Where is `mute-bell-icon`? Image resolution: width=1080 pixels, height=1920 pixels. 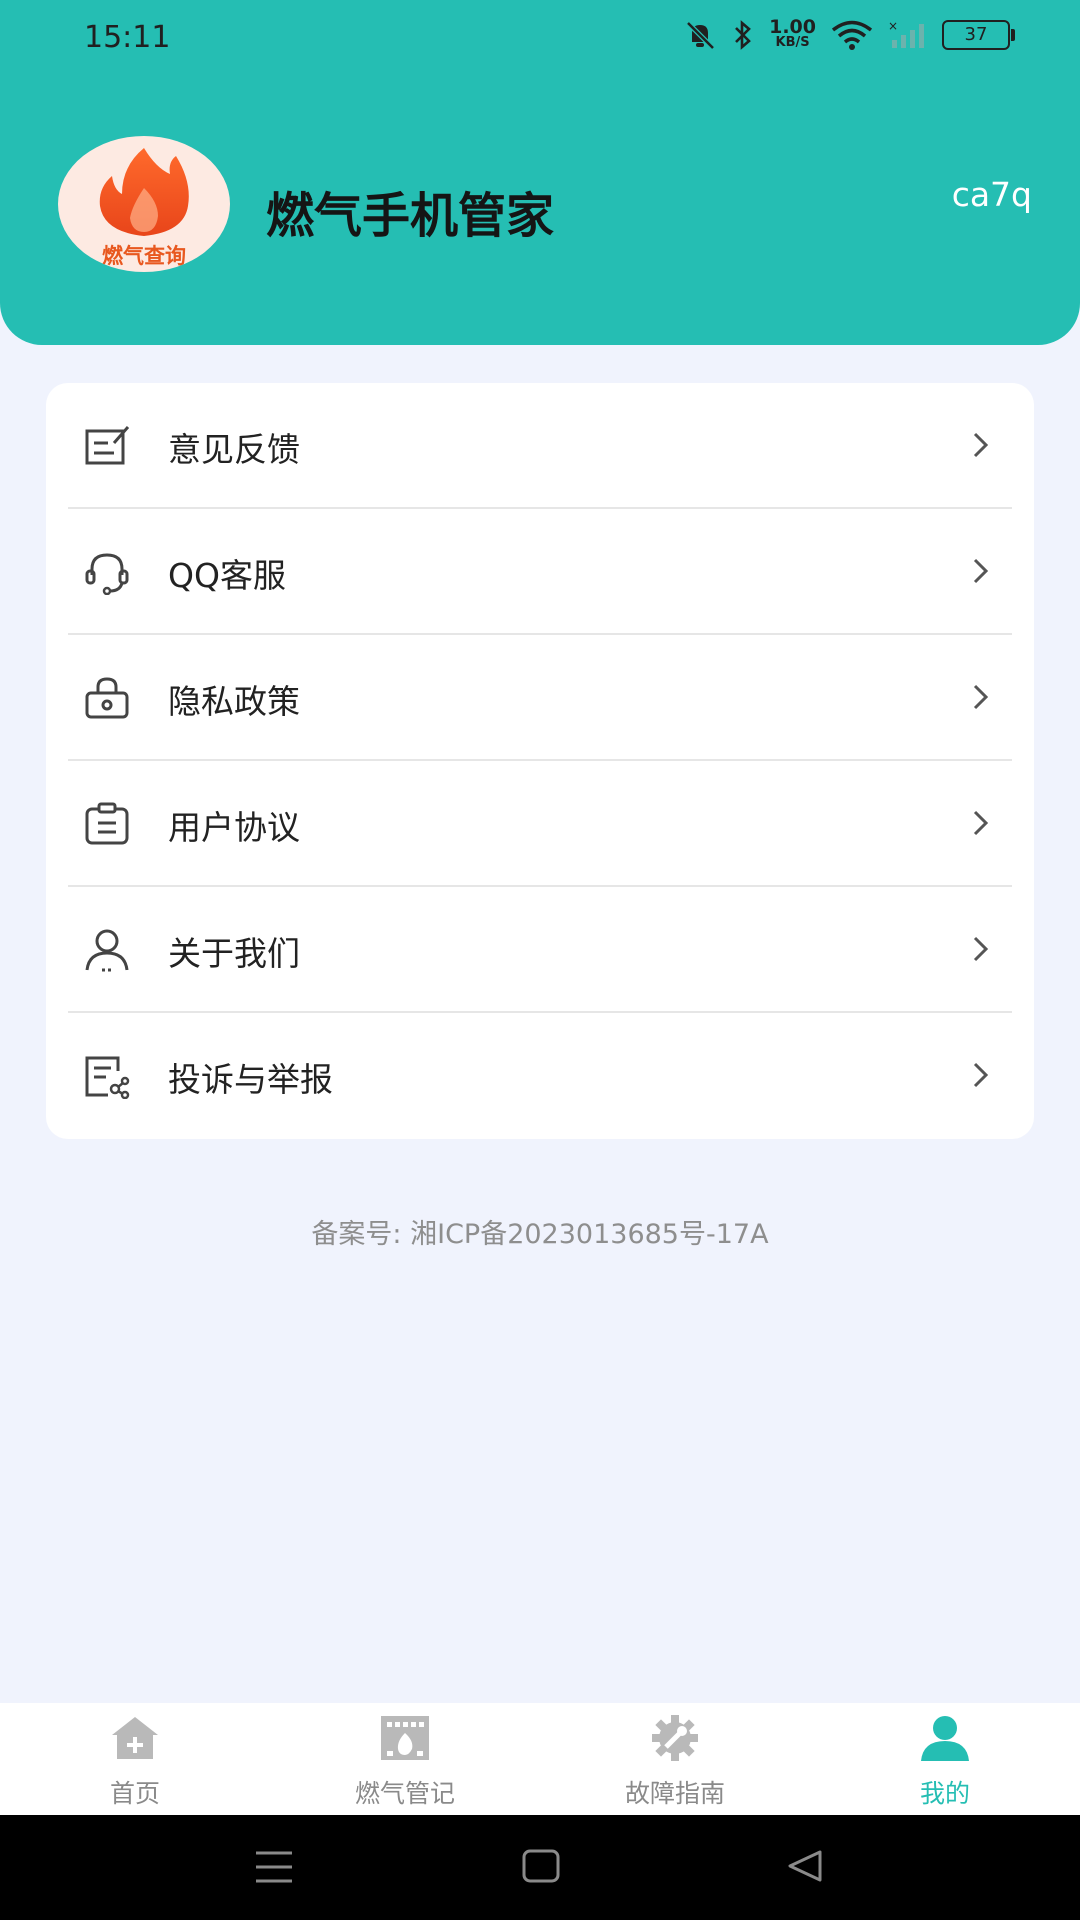
mute-bell-icon is located at coordinates (700, 35).